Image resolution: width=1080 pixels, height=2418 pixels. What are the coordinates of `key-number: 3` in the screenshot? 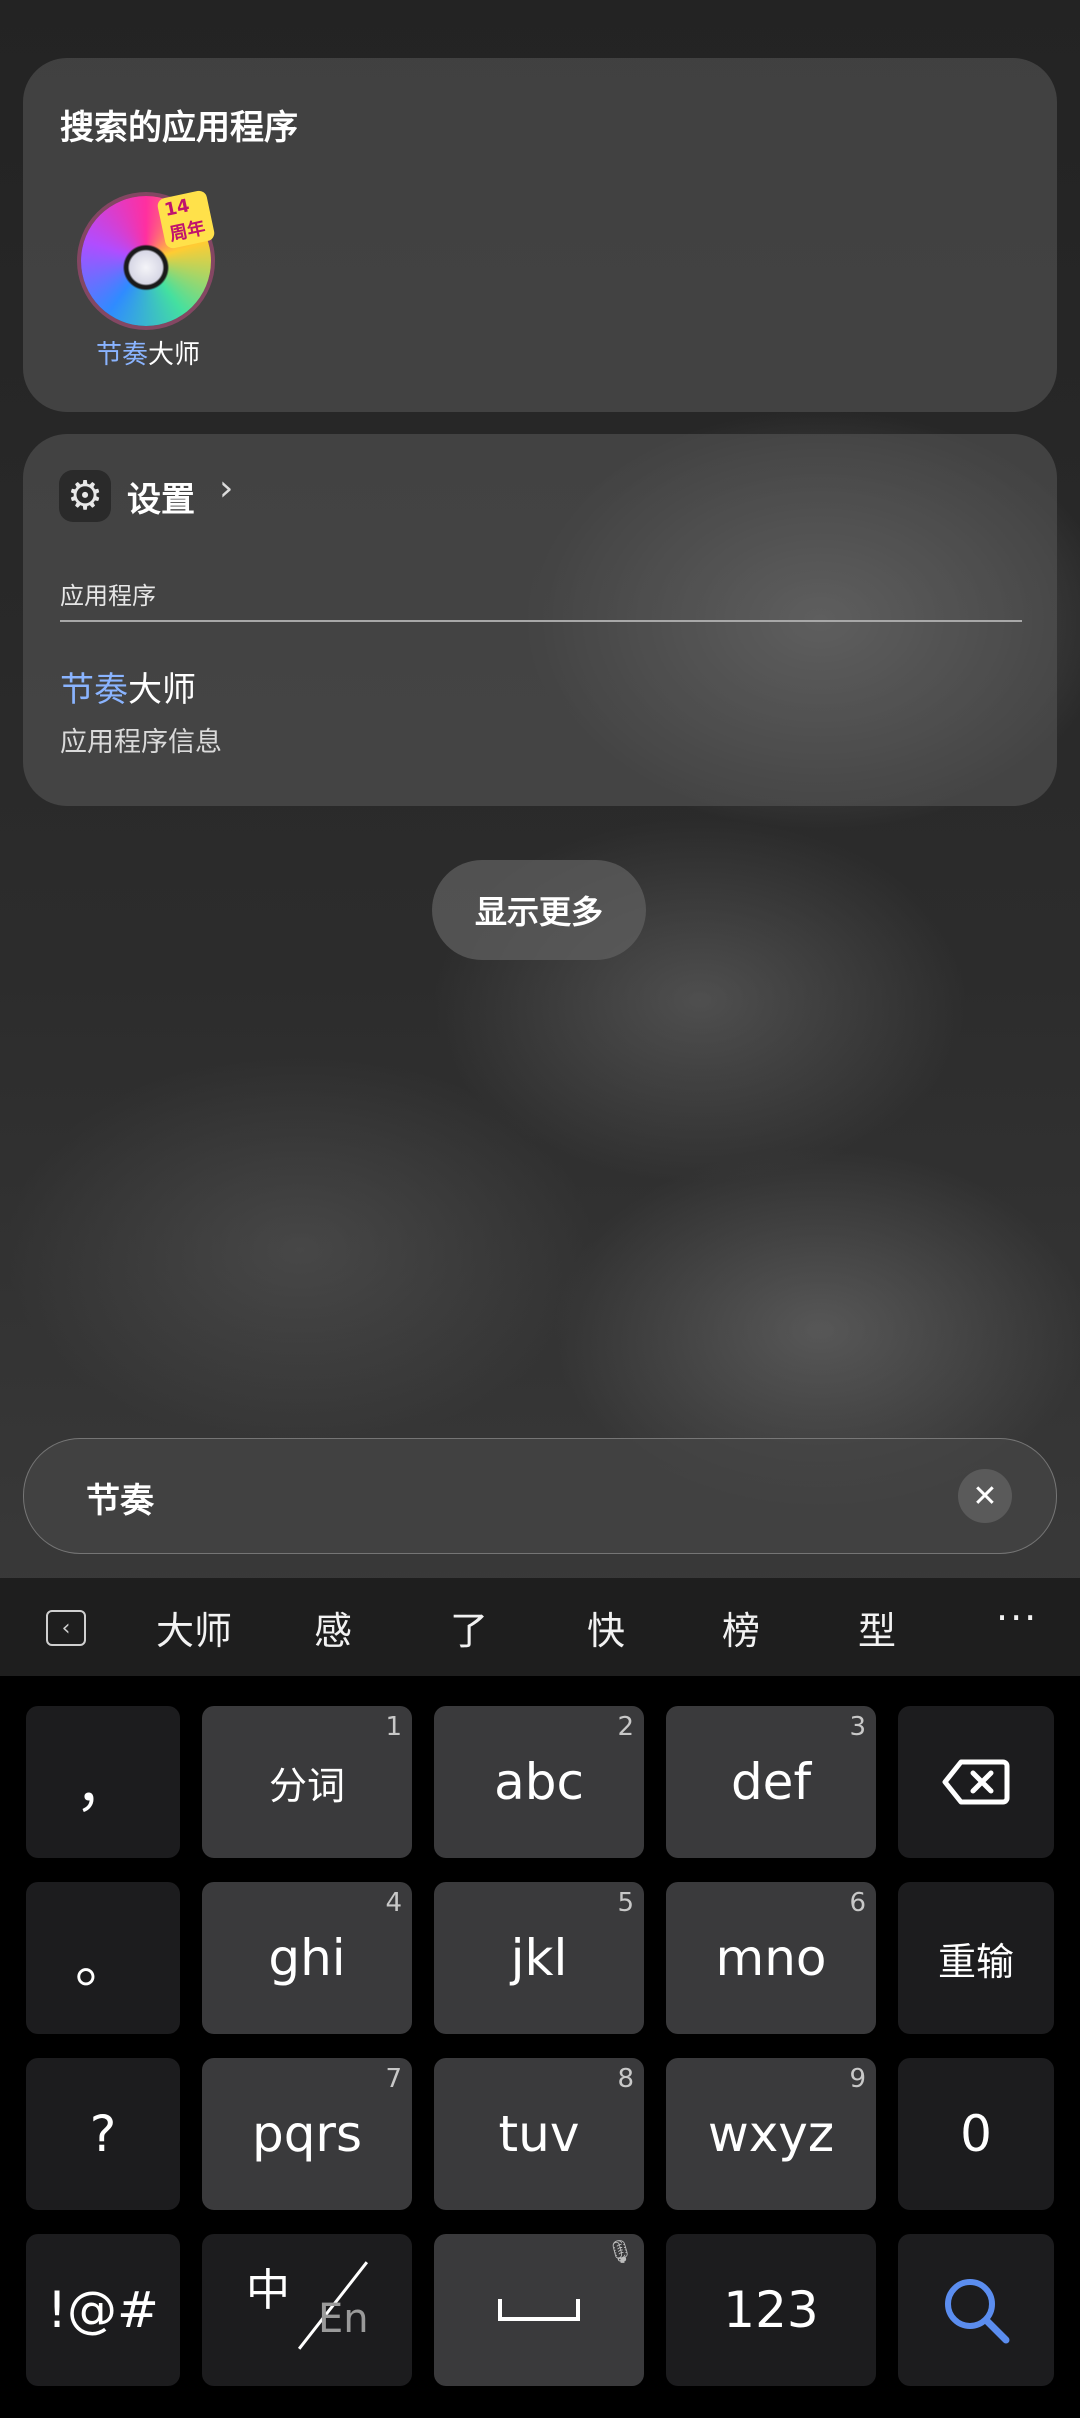 It's located at (857, 1727).